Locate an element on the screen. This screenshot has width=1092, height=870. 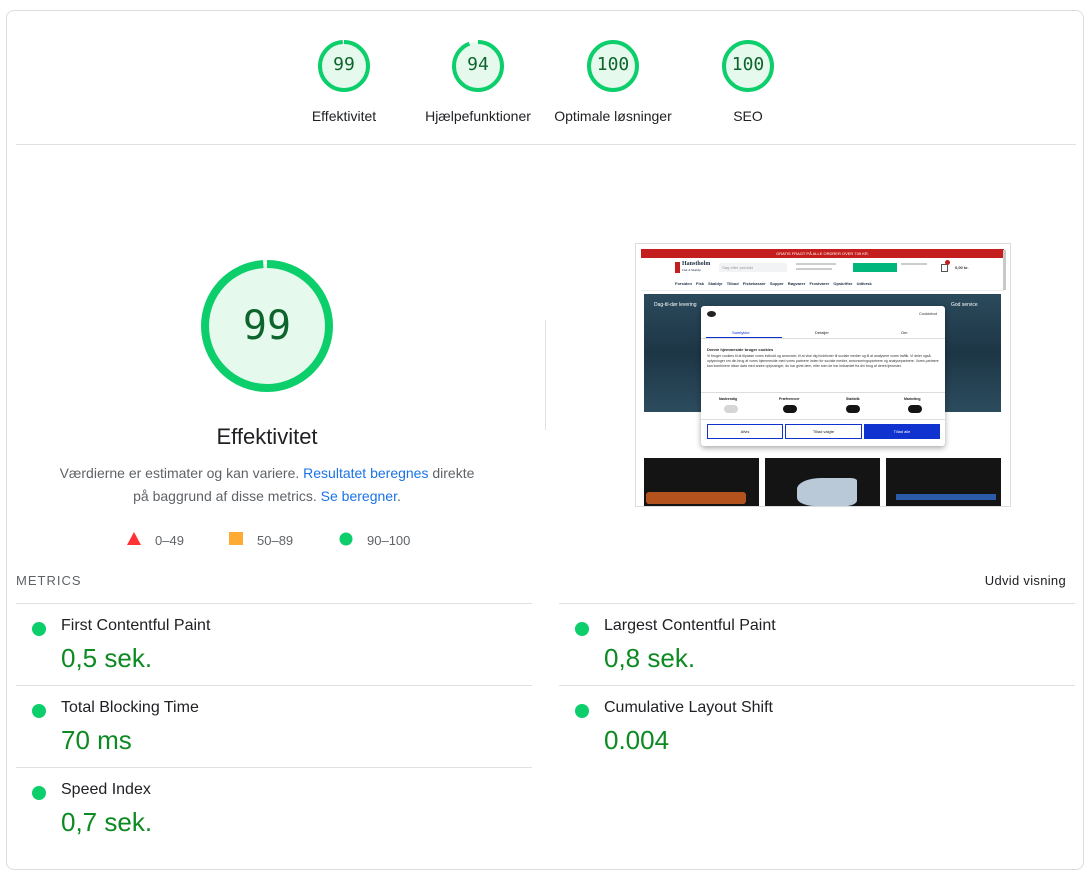
calculation-link: Resultatet beregnes is located at coordinates (365, 473).